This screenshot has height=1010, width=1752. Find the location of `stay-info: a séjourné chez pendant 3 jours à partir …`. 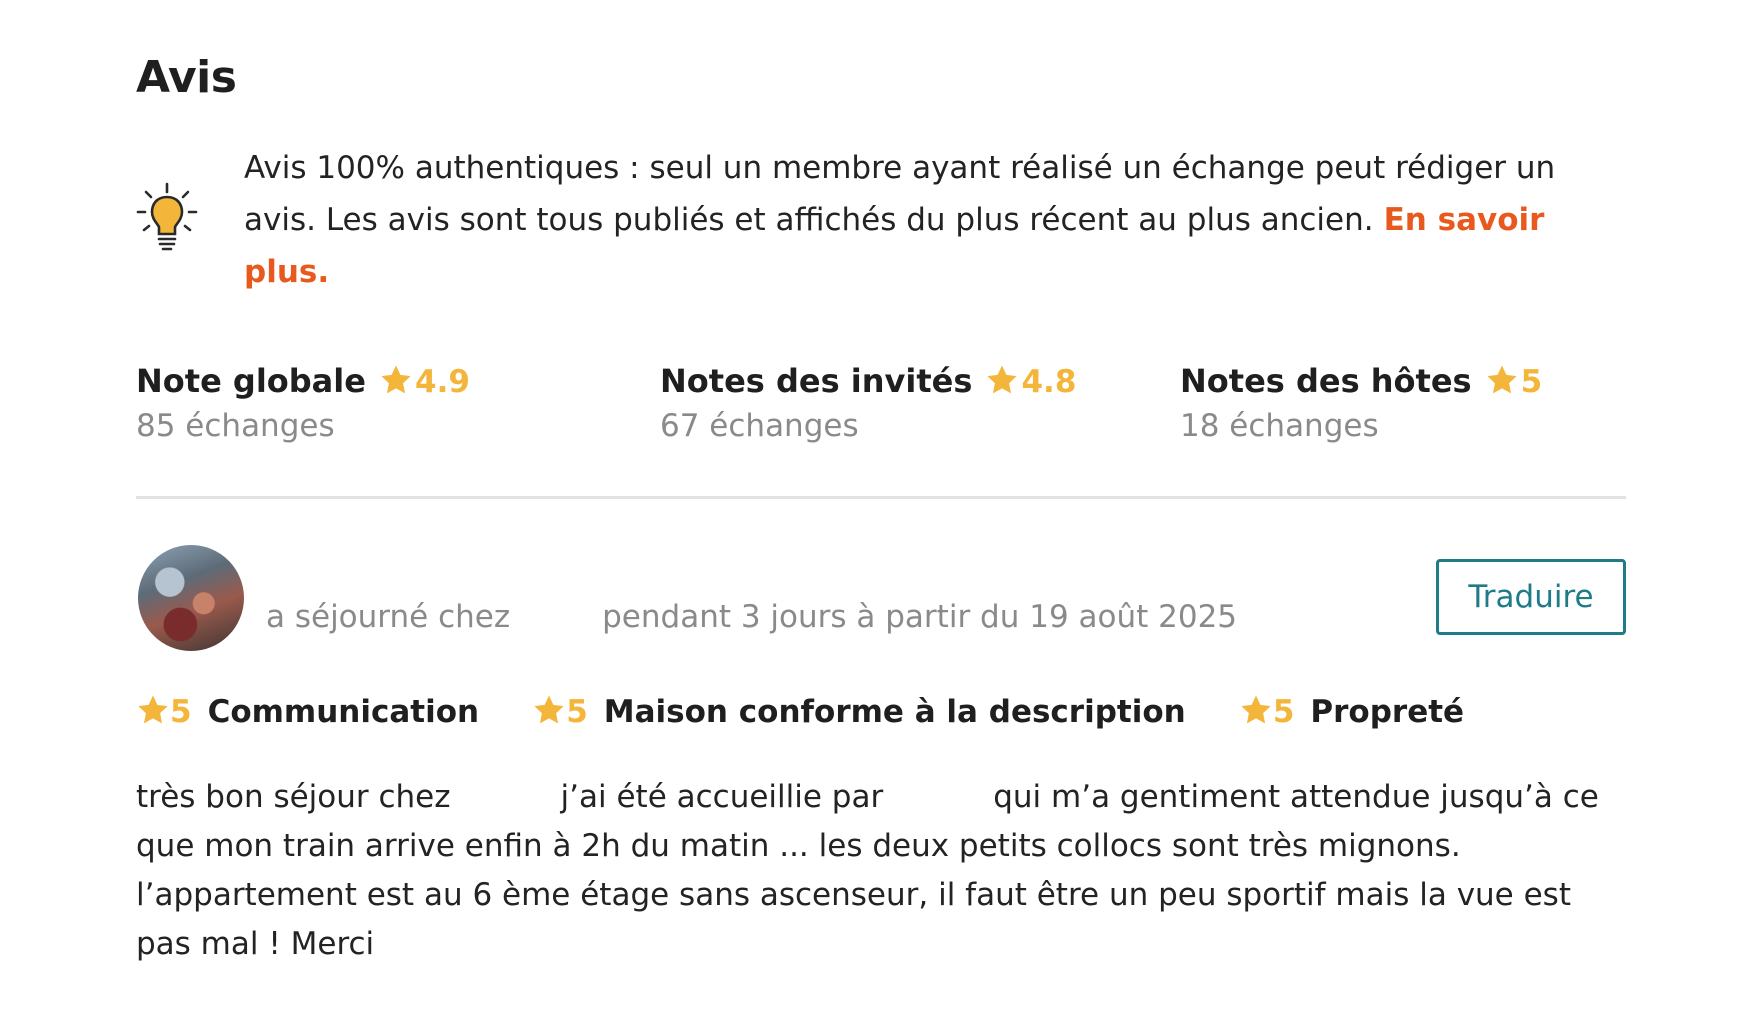

stay-info: a séjourné chez pendant 3 jours à partir … is located at coordinates (751, 617).